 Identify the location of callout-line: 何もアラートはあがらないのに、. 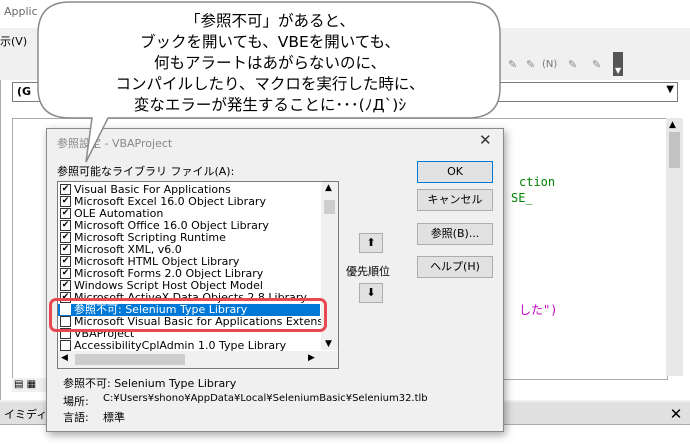
(270, 63).